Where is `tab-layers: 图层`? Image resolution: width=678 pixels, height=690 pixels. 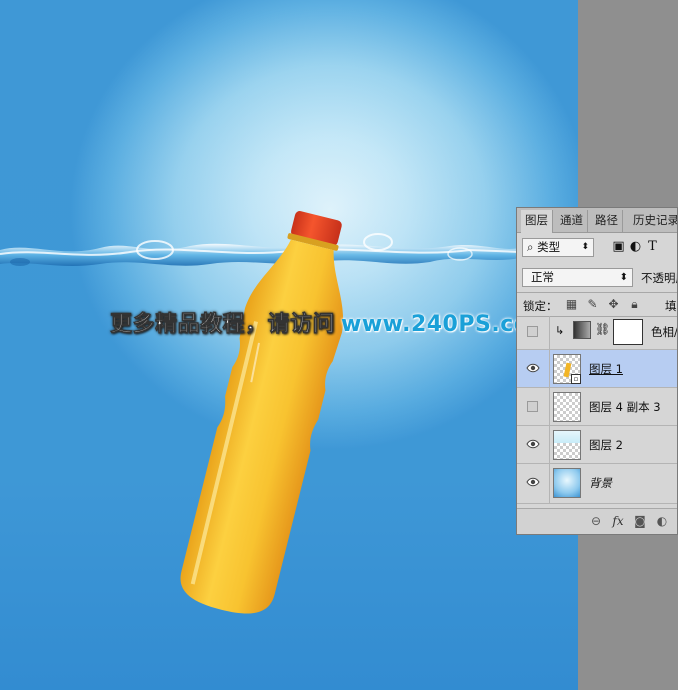 tab-layers: 图层 is located at coordinates (537, 221).